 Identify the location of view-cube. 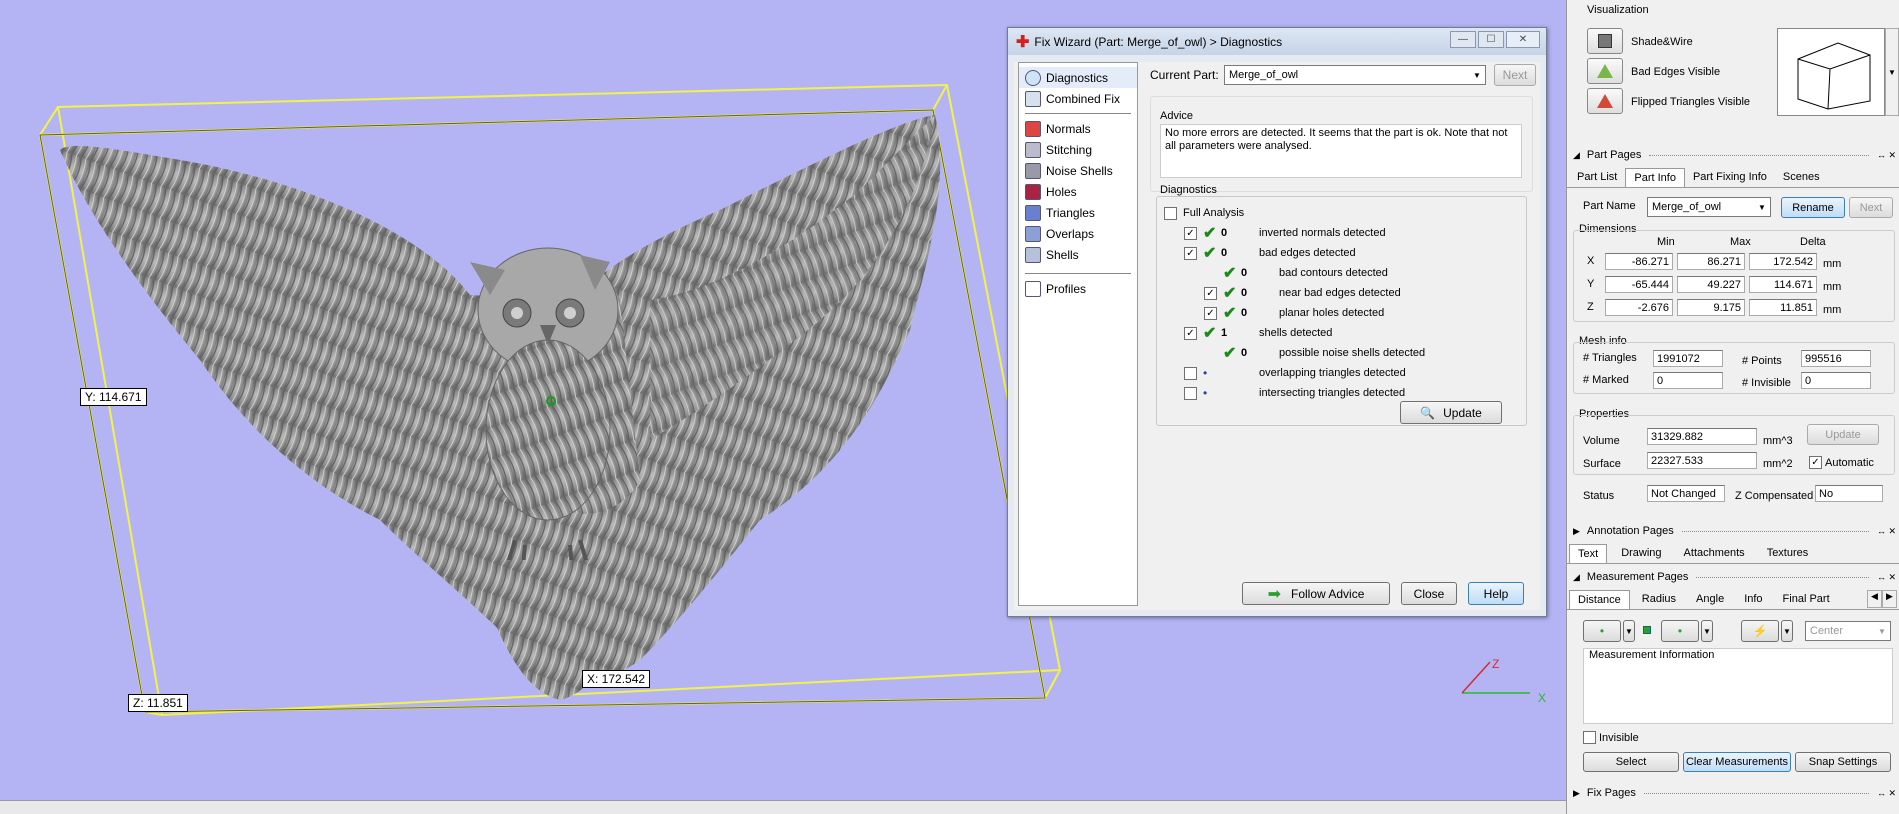
(1831, 72).